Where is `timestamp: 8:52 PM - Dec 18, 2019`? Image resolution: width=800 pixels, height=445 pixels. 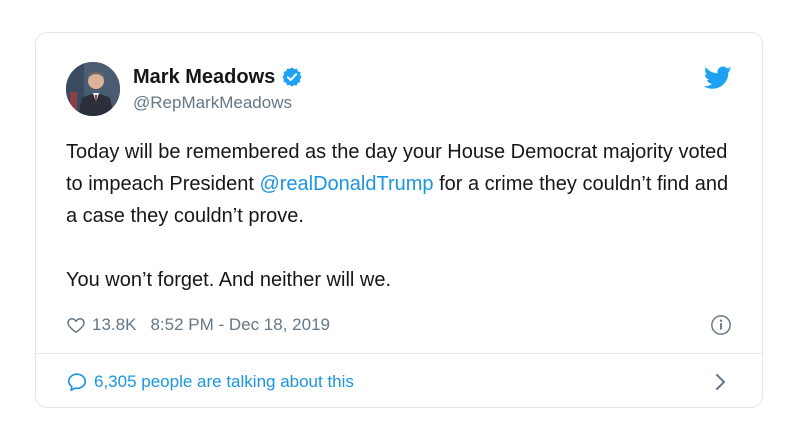 timestamp: 8:52 PM - Dec 18, 2019 is located at coordinates (240, 325).